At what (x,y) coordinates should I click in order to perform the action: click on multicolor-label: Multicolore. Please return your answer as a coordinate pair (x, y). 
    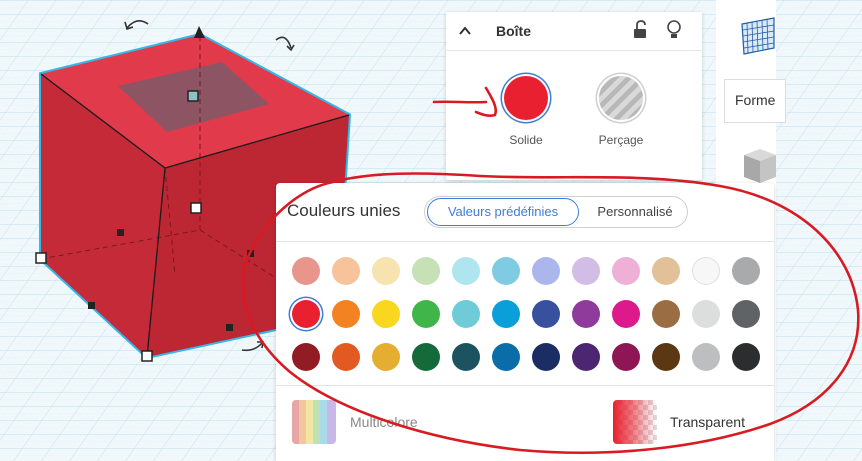
    Looking at the image, I should click on (384, 422).